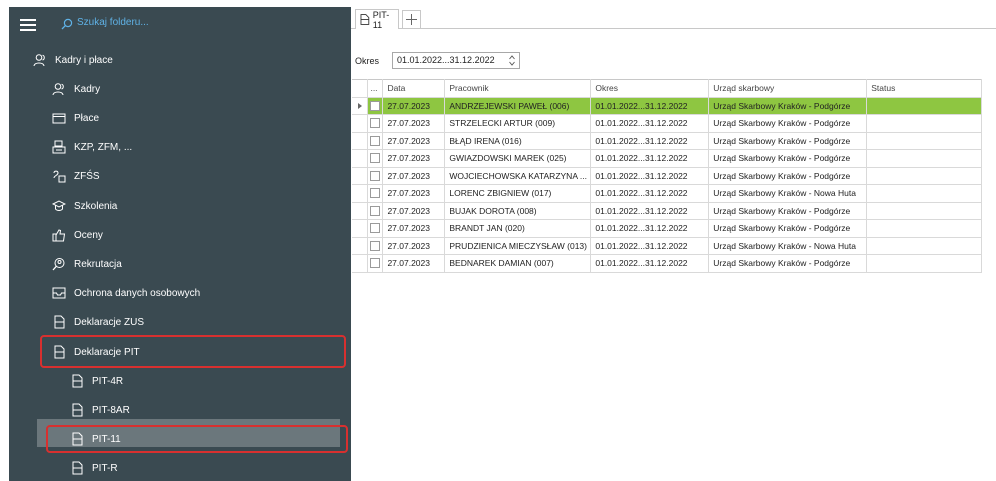 This screenshot has height=481, width=996. What do you see at coordinates (98, 264) in the screenshot?
I see `sidebar-item-label: Rekrutacja` at bounding box center [98, 264].